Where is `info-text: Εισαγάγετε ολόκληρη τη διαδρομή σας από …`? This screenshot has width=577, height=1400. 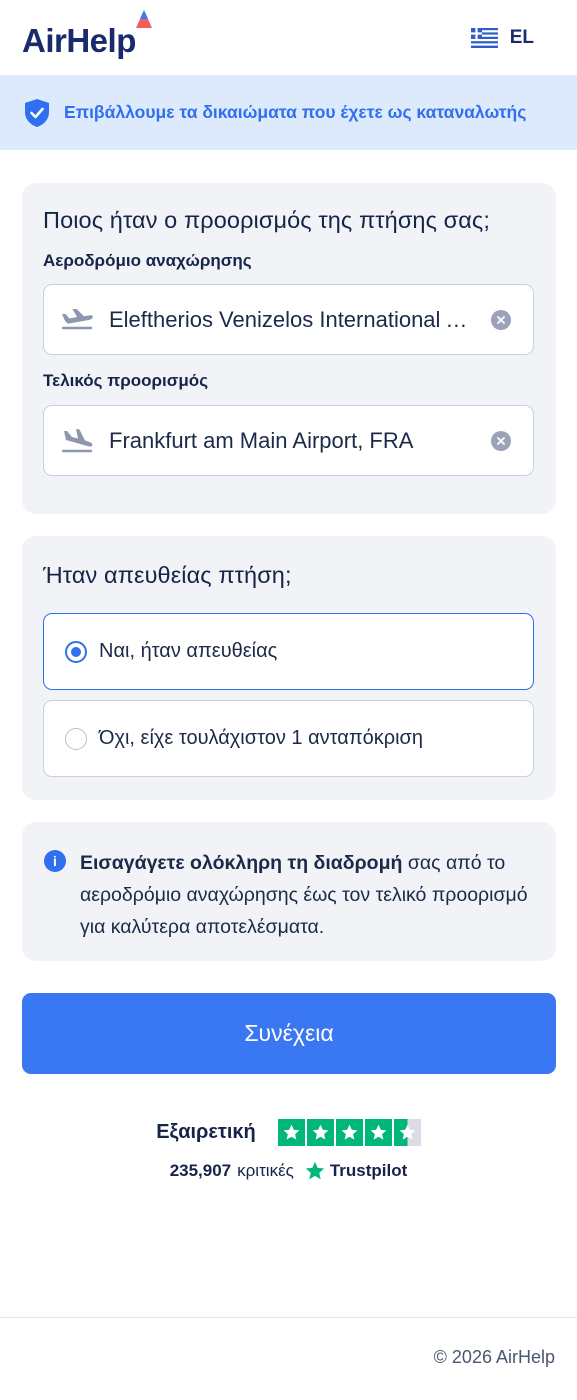
info-text: Εισαγάγετε ολόκληρη τη διαδρομή σας από … is located at coordinates (307, 895).